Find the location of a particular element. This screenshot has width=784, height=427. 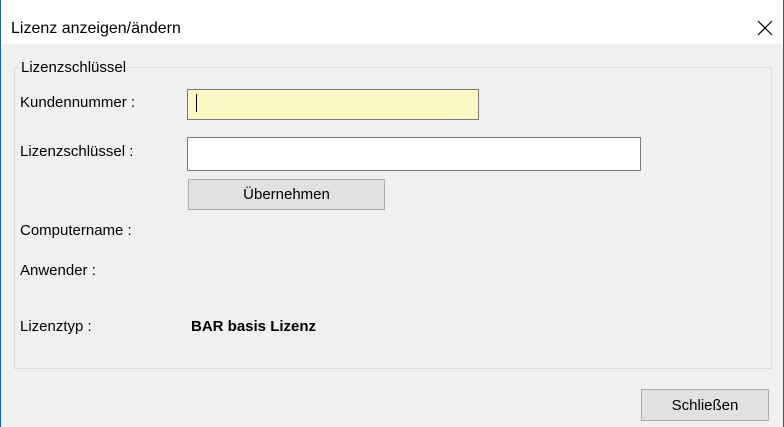

text-caret is located at coordinates (196, 103).